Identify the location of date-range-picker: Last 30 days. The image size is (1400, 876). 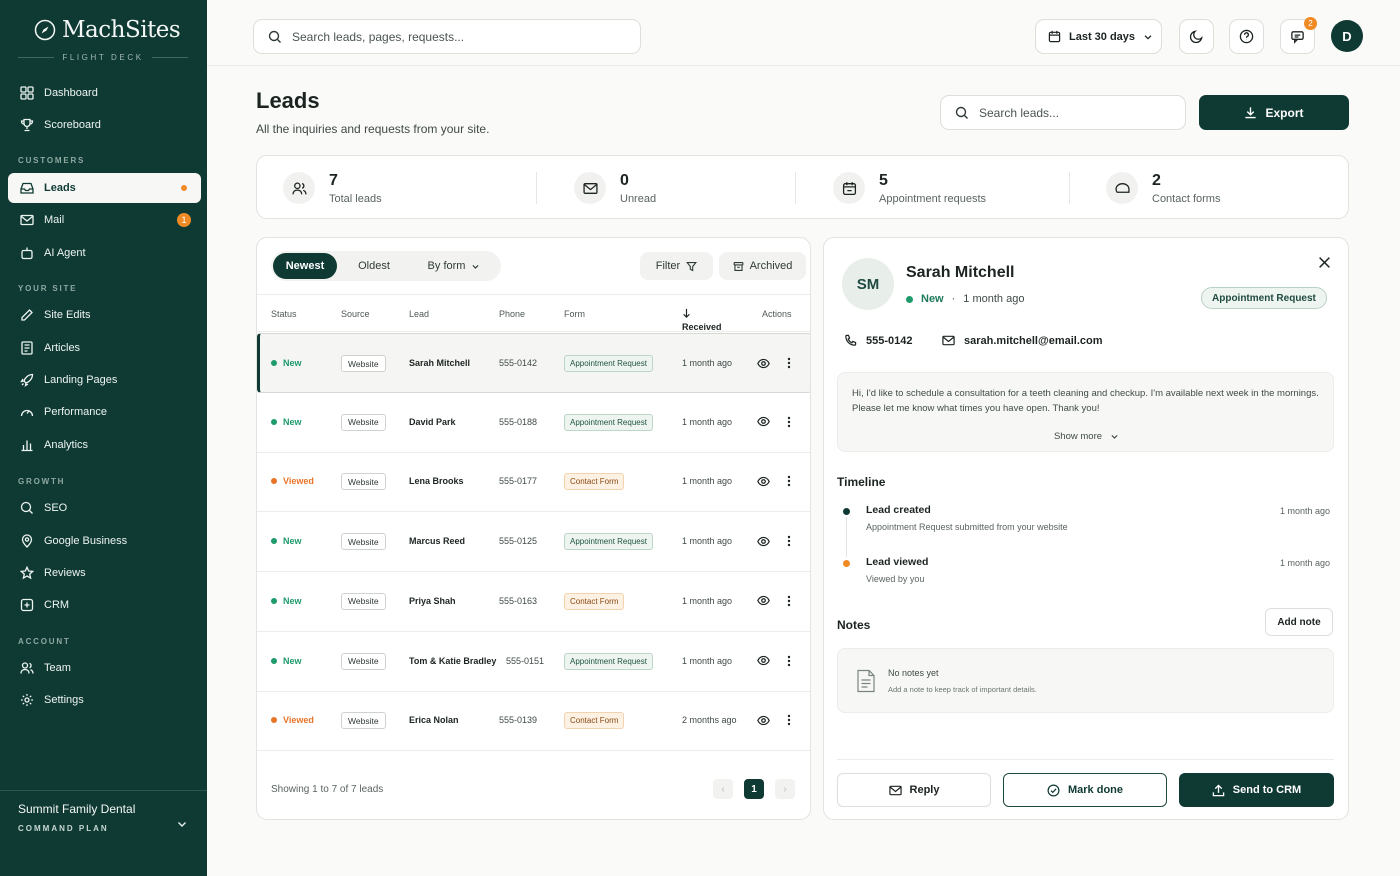
(1098, 36).